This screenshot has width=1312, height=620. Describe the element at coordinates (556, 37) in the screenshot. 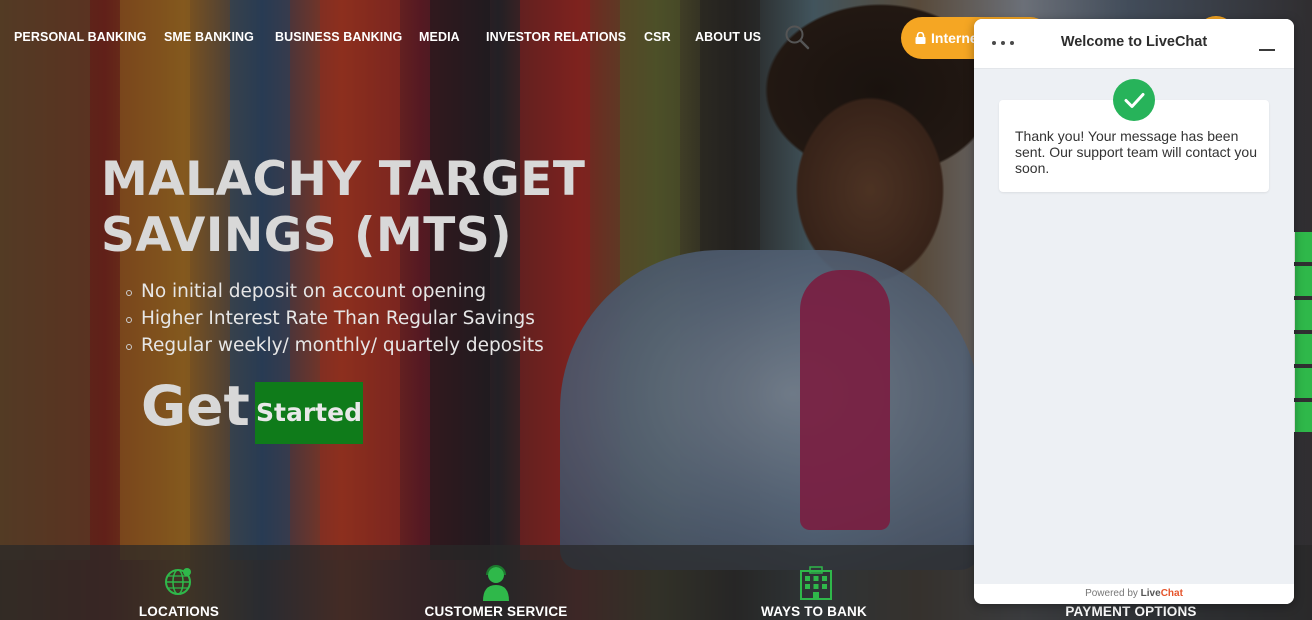

I see `nav-investor-relations: INVESTOR RELATIONS` at that location.